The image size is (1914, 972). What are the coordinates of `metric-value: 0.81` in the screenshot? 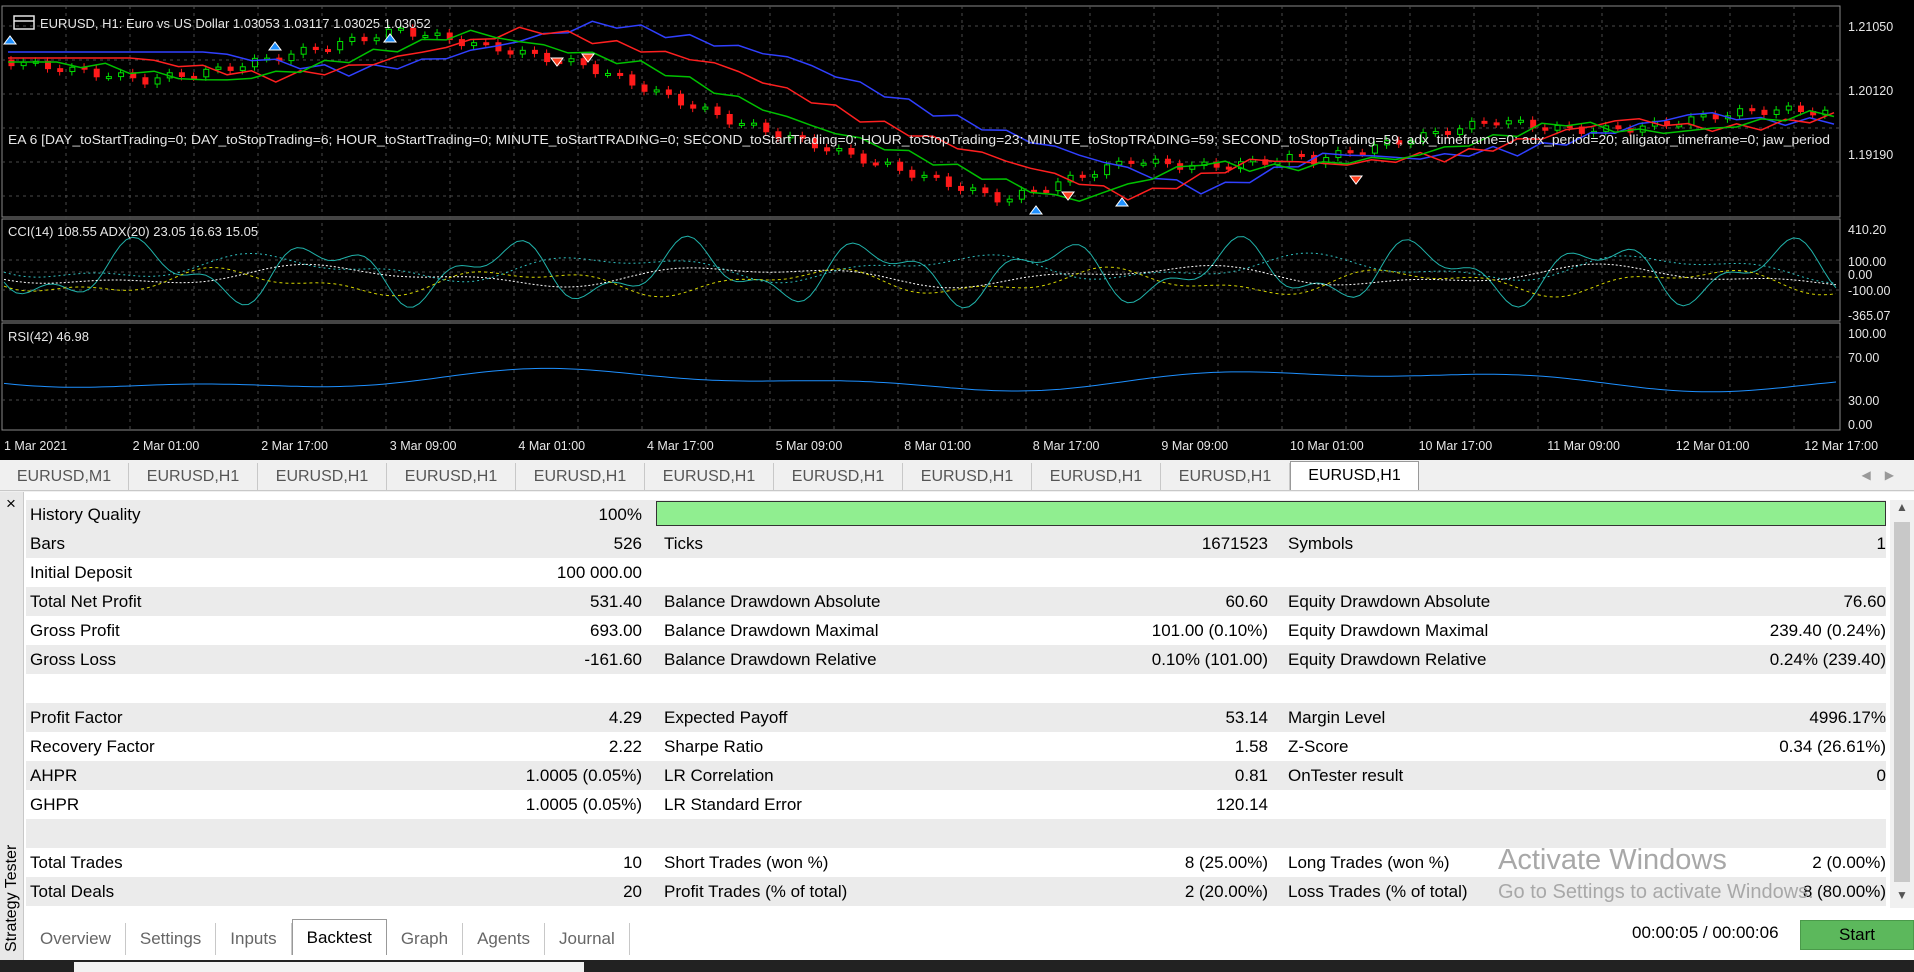 It's located at (1251, 775).